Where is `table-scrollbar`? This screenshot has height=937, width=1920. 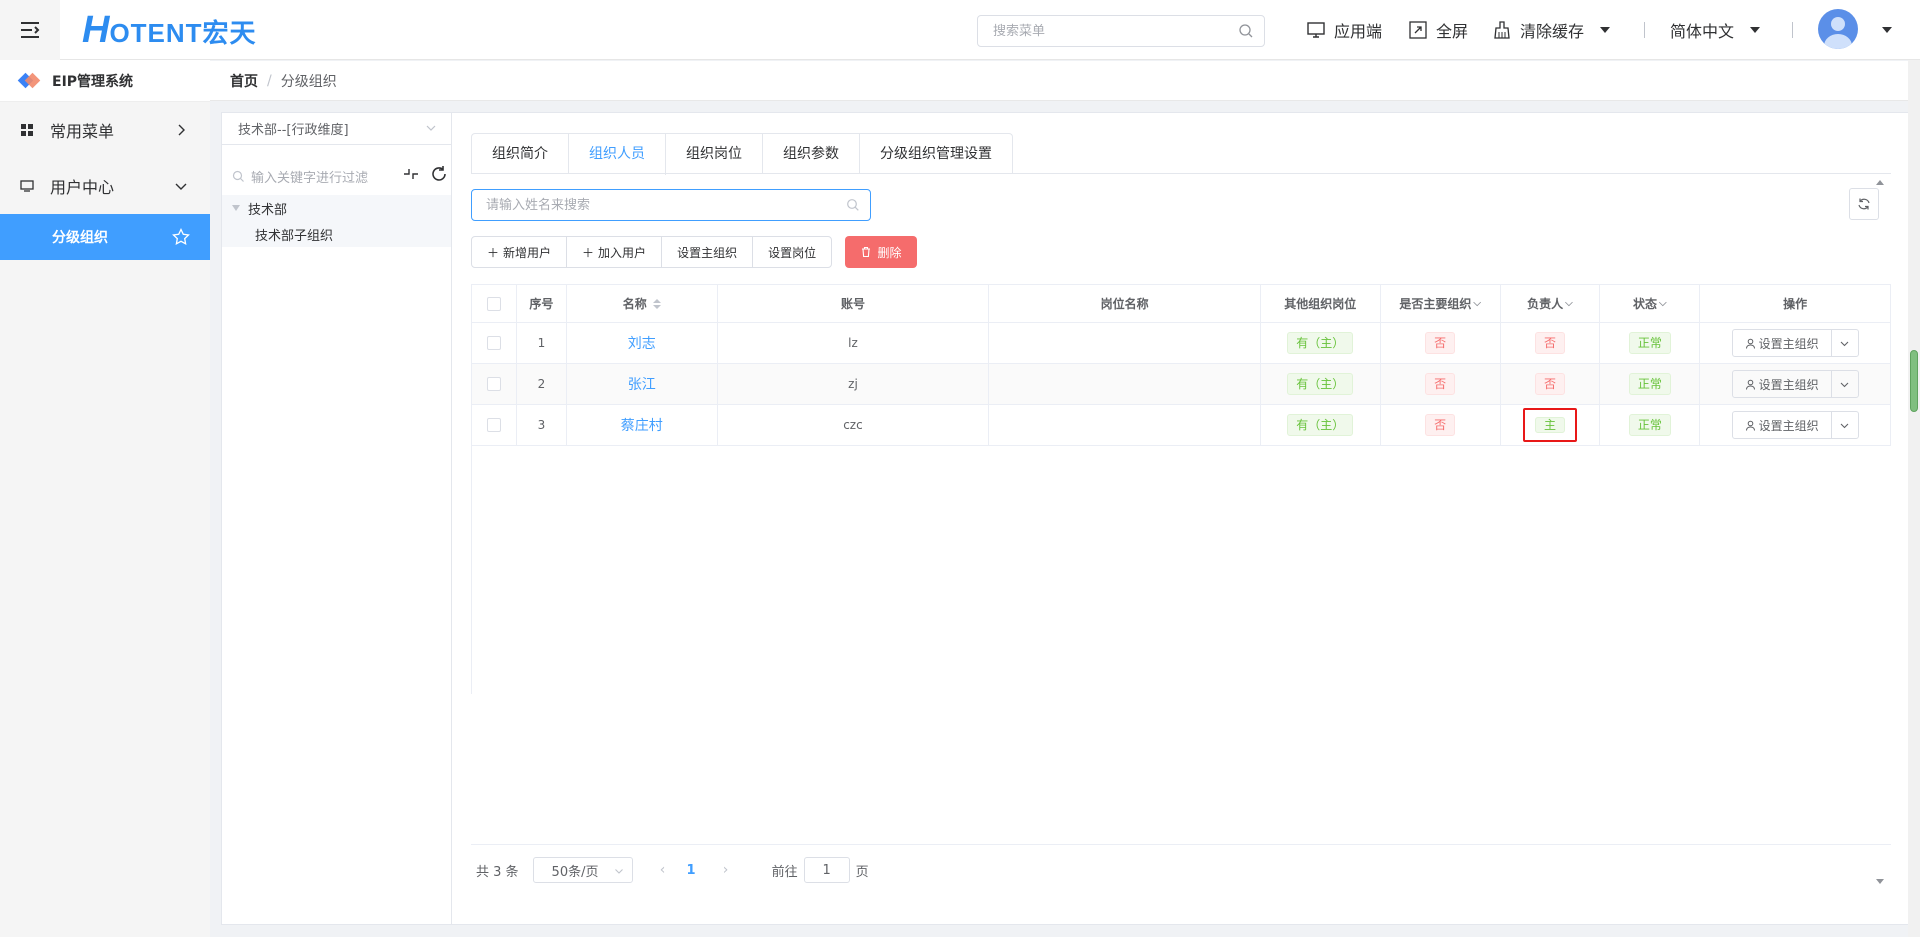
table-scrollbar is located at coordinates (1879, 532).